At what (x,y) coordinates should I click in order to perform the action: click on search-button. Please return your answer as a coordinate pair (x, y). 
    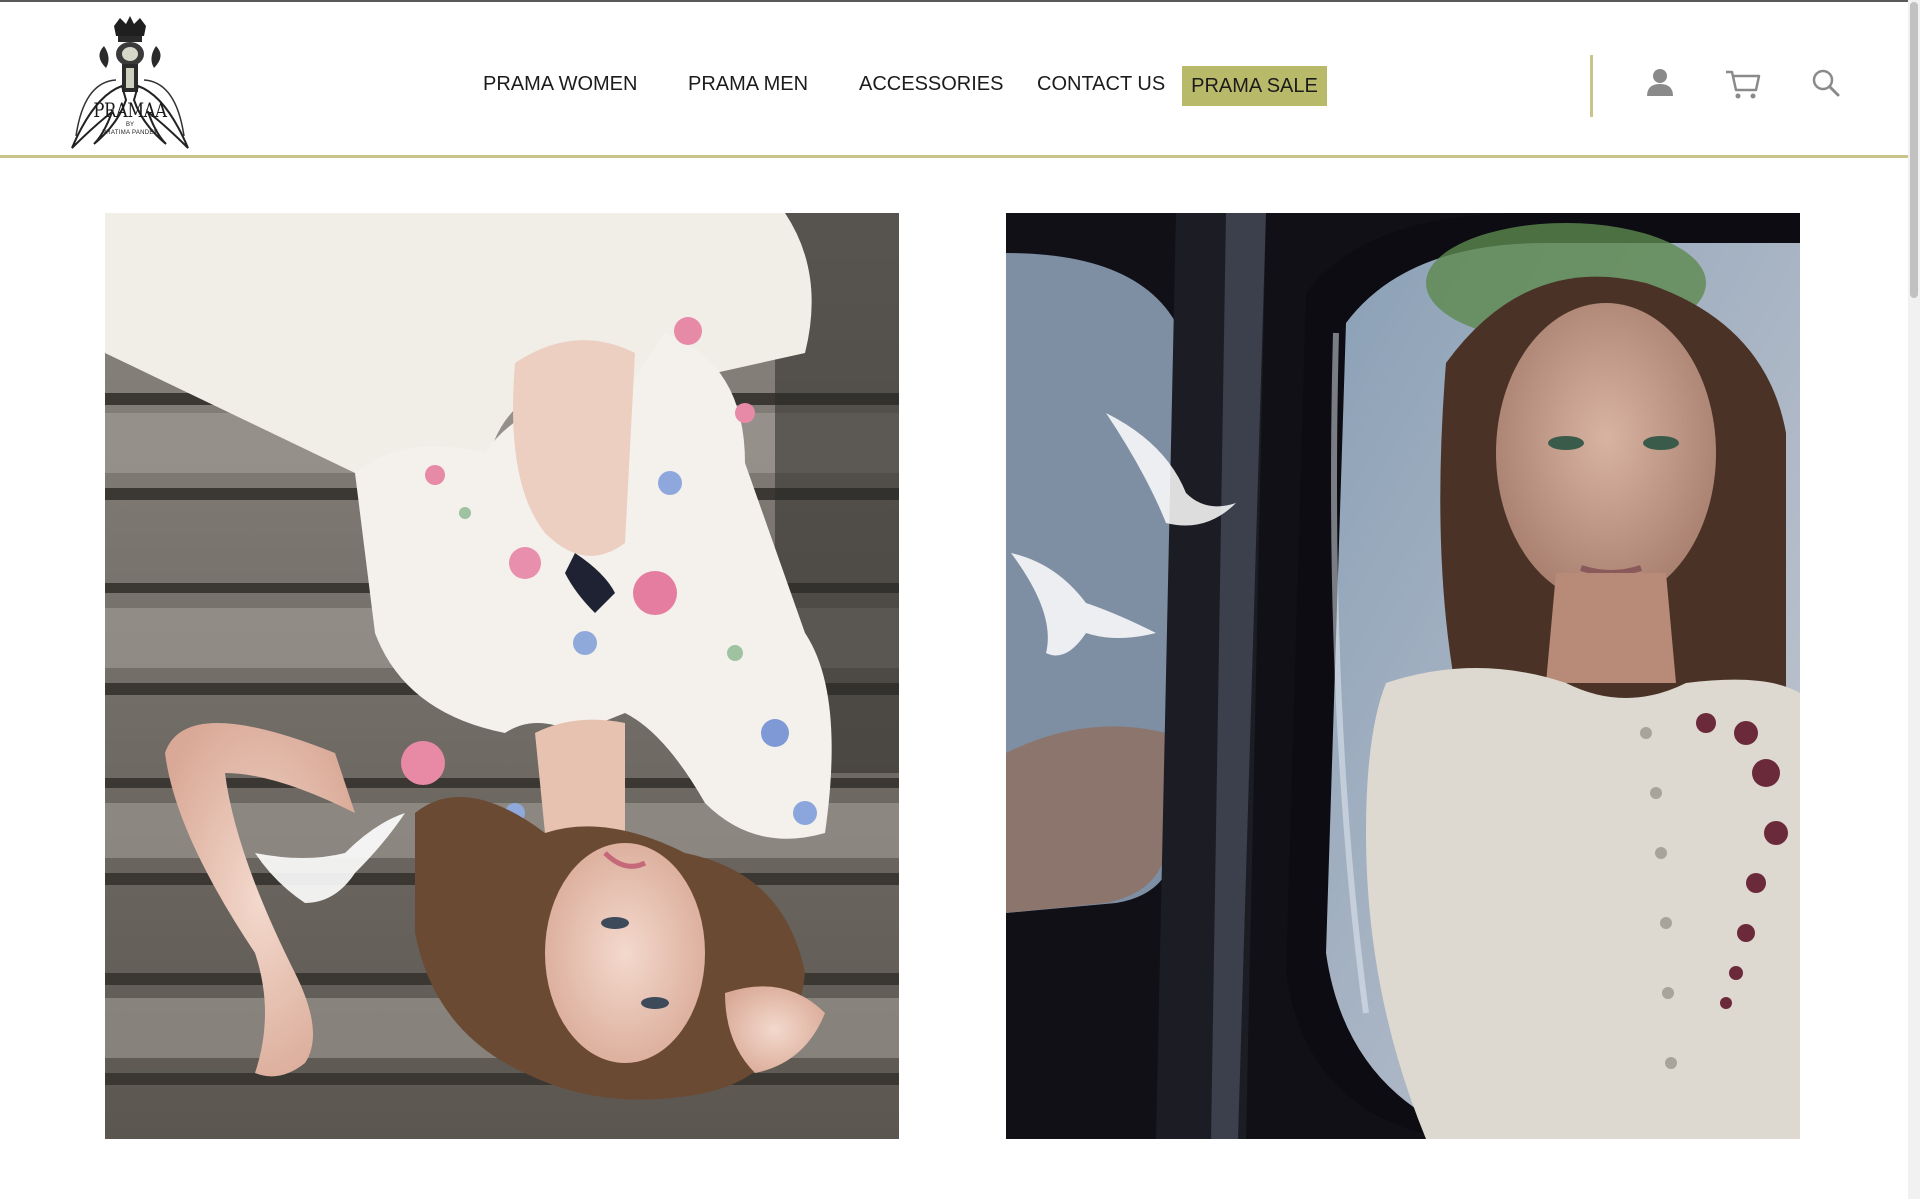
    Looking at the image, I should click on (1826, 84).